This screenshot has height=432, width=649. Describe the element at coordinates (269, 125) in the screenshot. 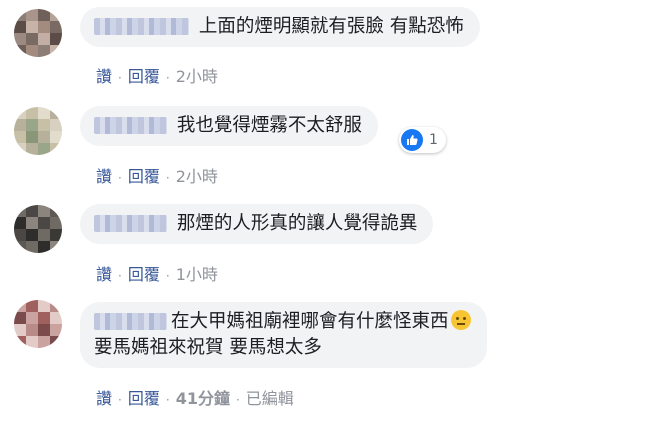

I see `comment-text: 我也覺得煙霧不太舒服` at that location.